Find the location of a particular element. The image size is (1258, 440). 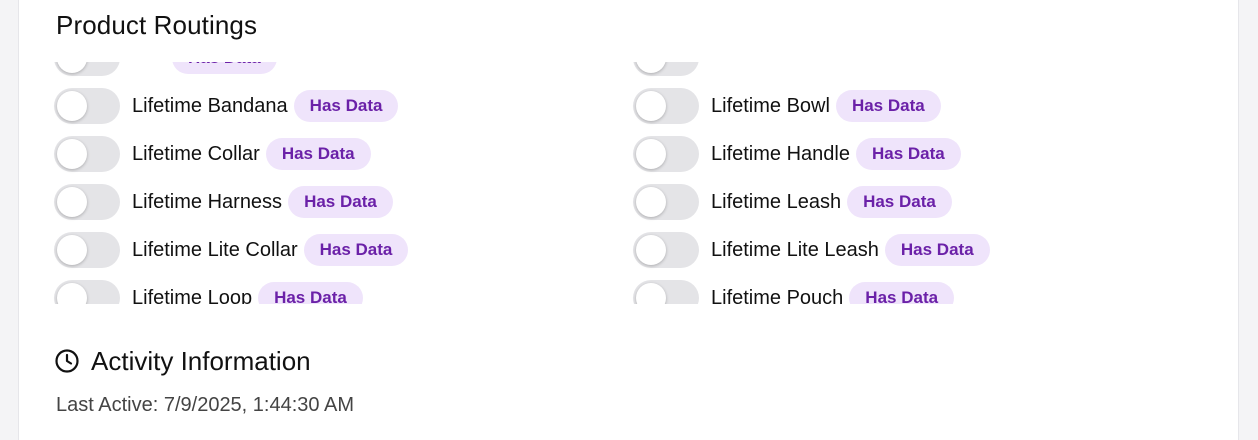

activity-title: Activity Information is located at coordinates (201, 361).